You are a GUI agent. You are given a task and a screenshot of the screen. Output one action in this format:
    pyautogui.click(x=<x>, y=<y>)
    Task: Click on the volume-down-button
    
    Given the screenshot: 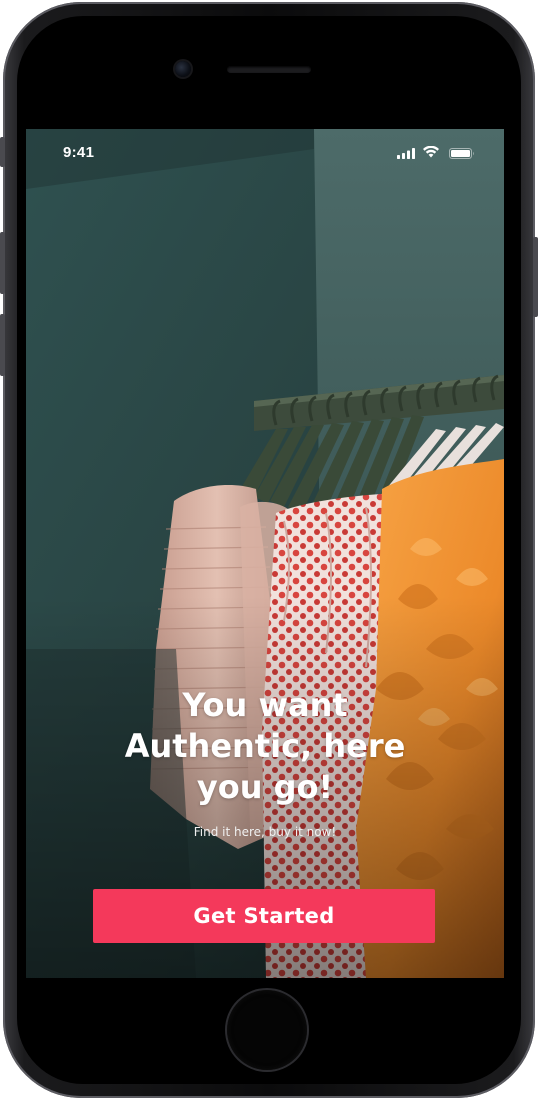 What is the action you would take?
    pyautogui.click(x=2, y=345)
    